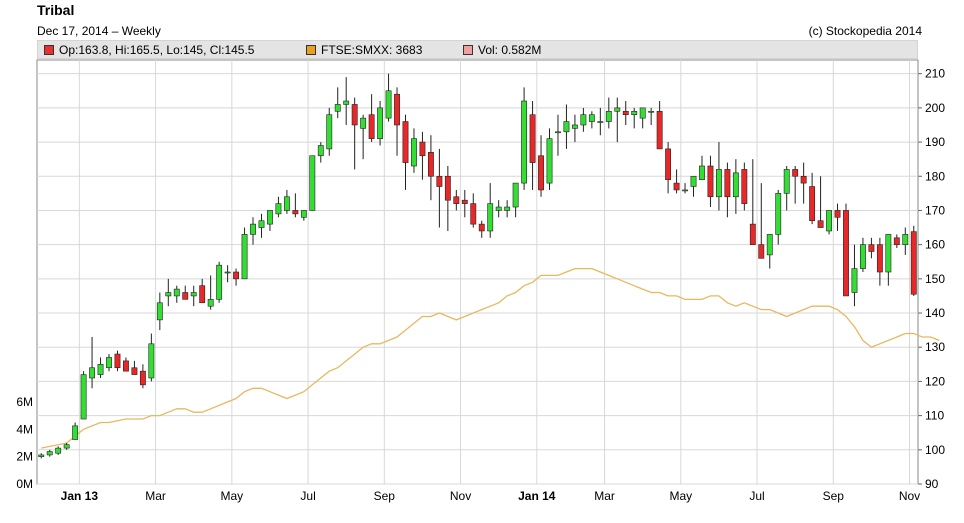 Image resolution: width=964 pixels, height=523 pixels. Describe the element at coordinates (935, 74) in the screenshot. I see `price-tick-label: 210` at that location.